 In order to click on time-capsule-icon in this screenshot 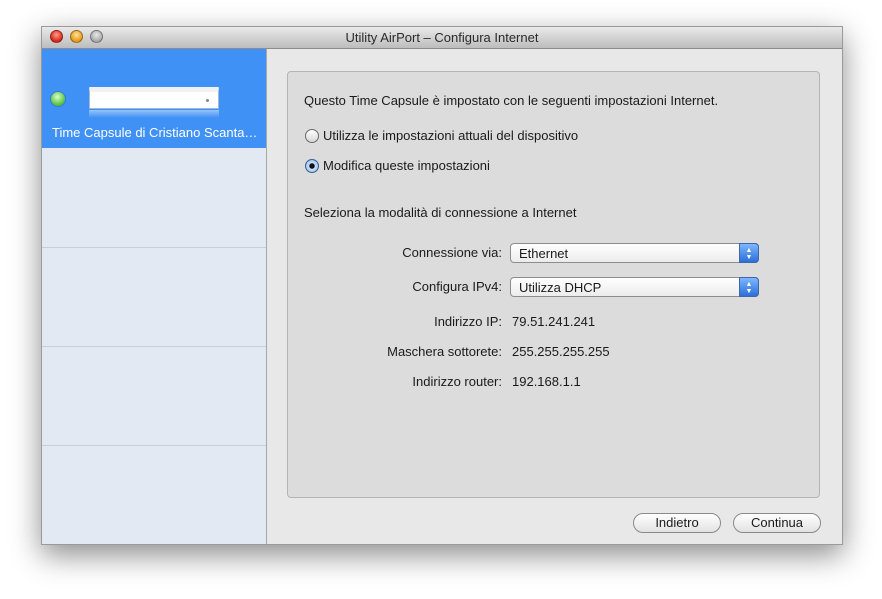, I will do `click(154, 98)`.